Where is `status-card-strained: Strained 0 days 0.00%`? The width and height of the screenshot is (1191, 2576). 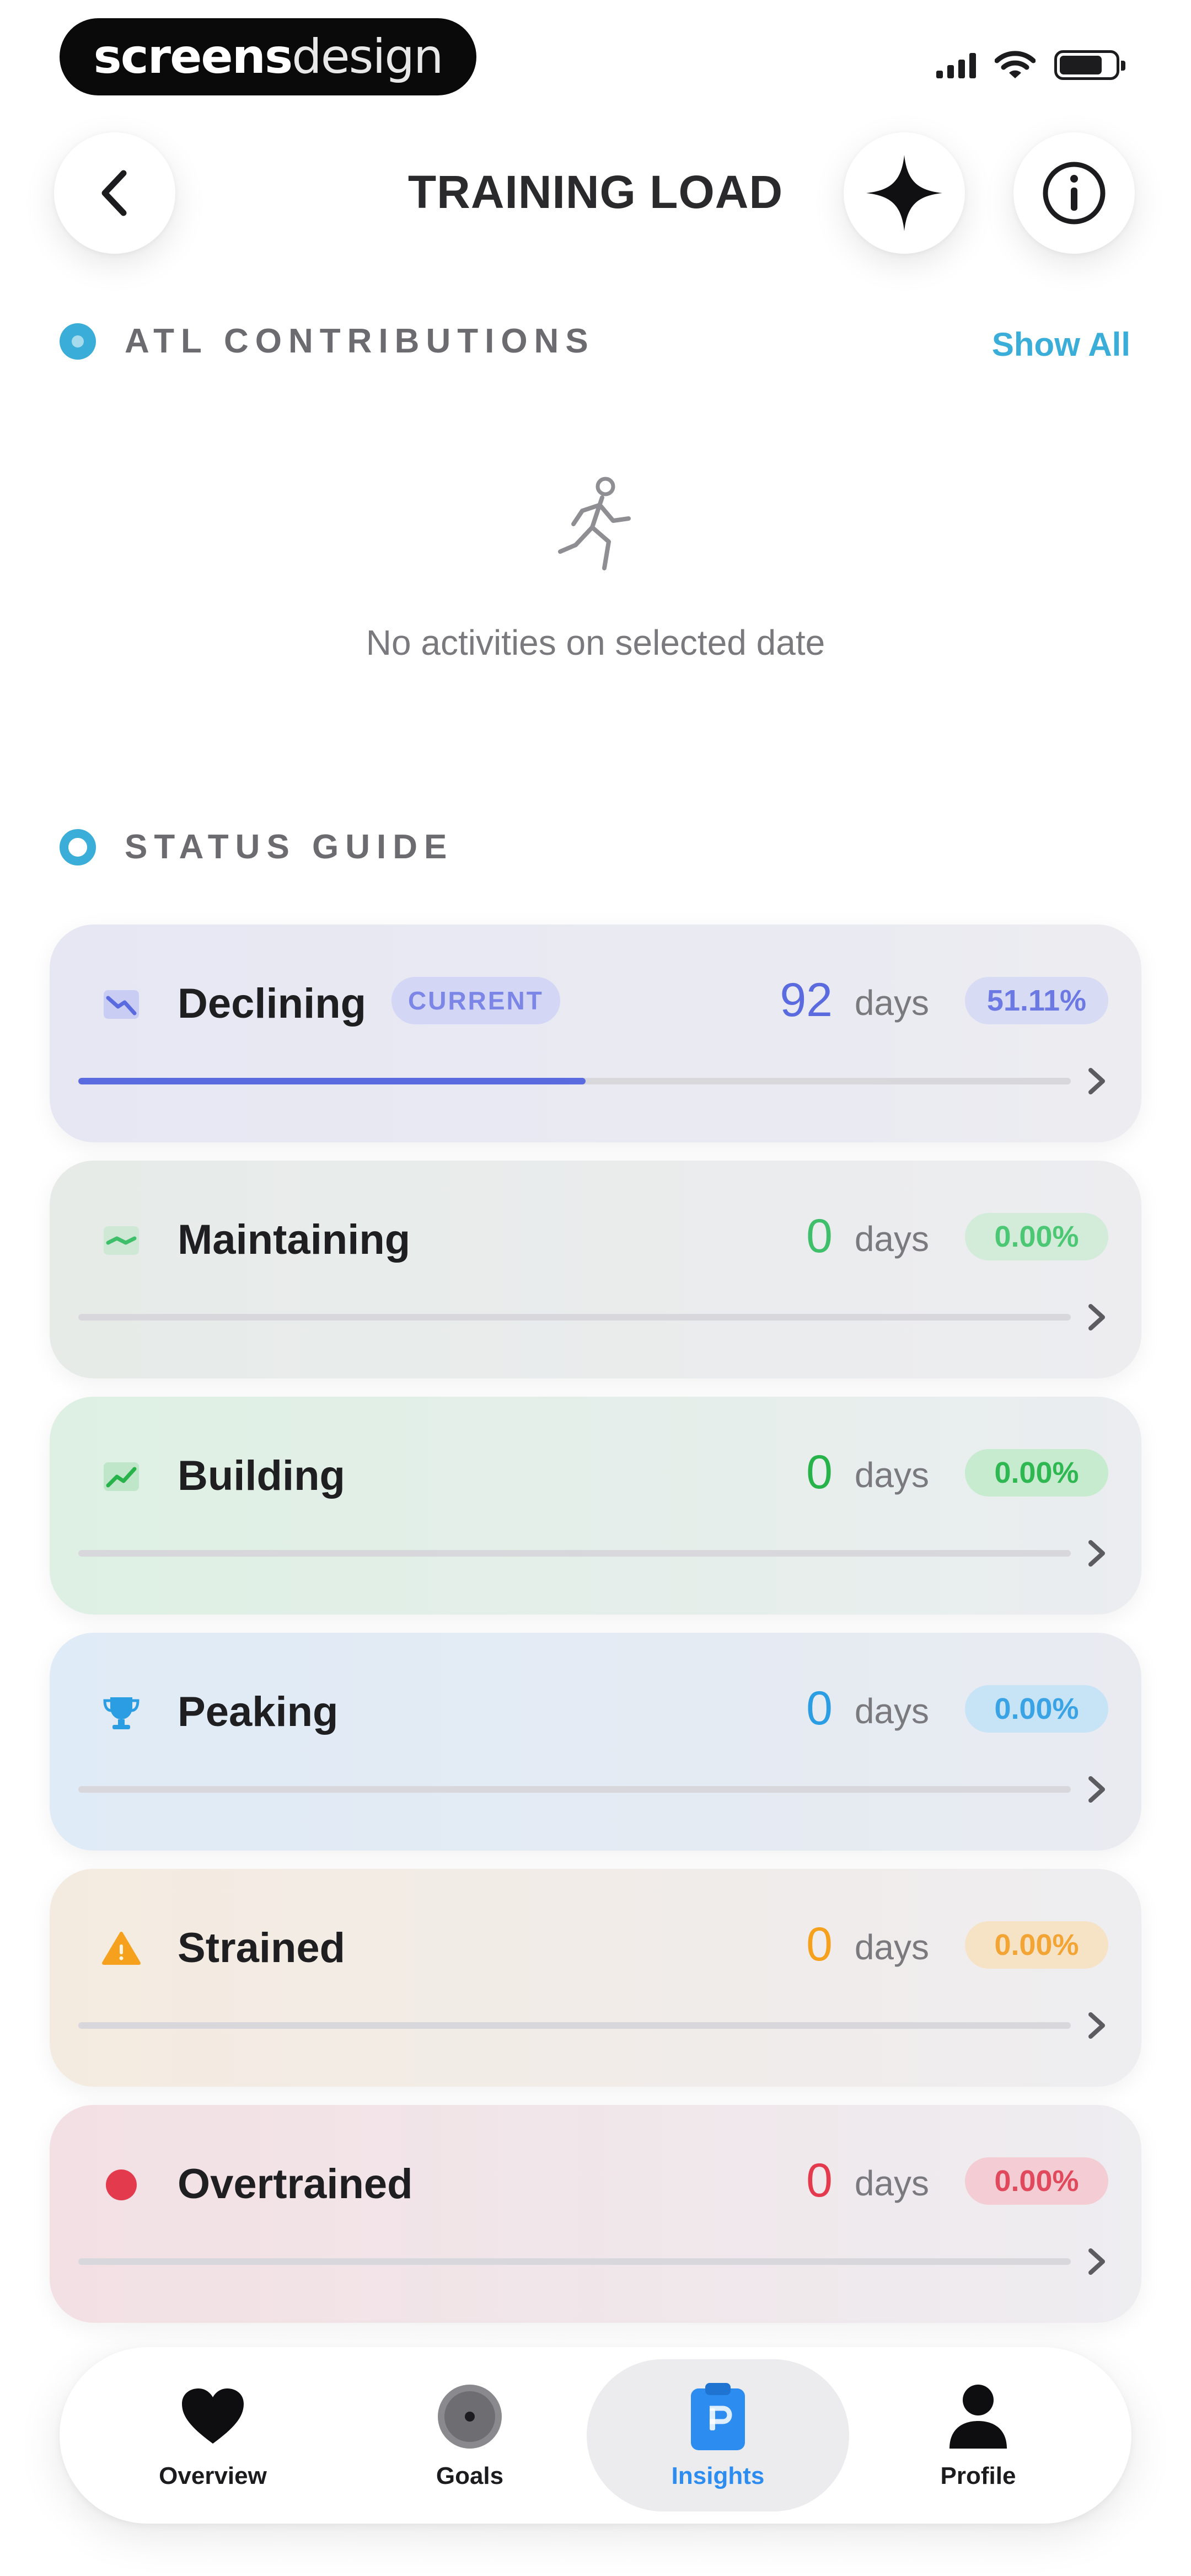
status-card-strained: Strained 0 days 0.00% is located at coordinates (595, 1978).